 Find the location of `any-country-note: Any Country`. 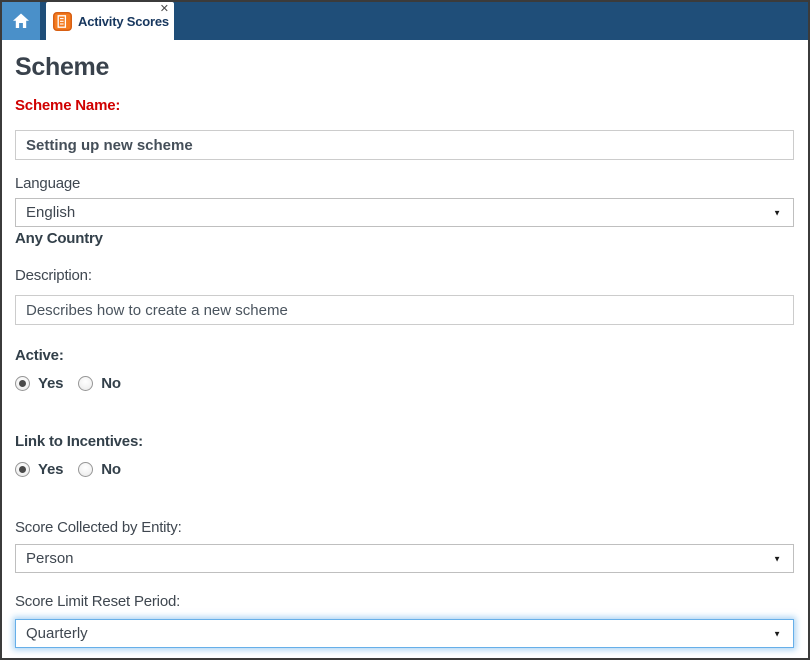

any-country-note: Any Country is located at coordinates (59, 238).